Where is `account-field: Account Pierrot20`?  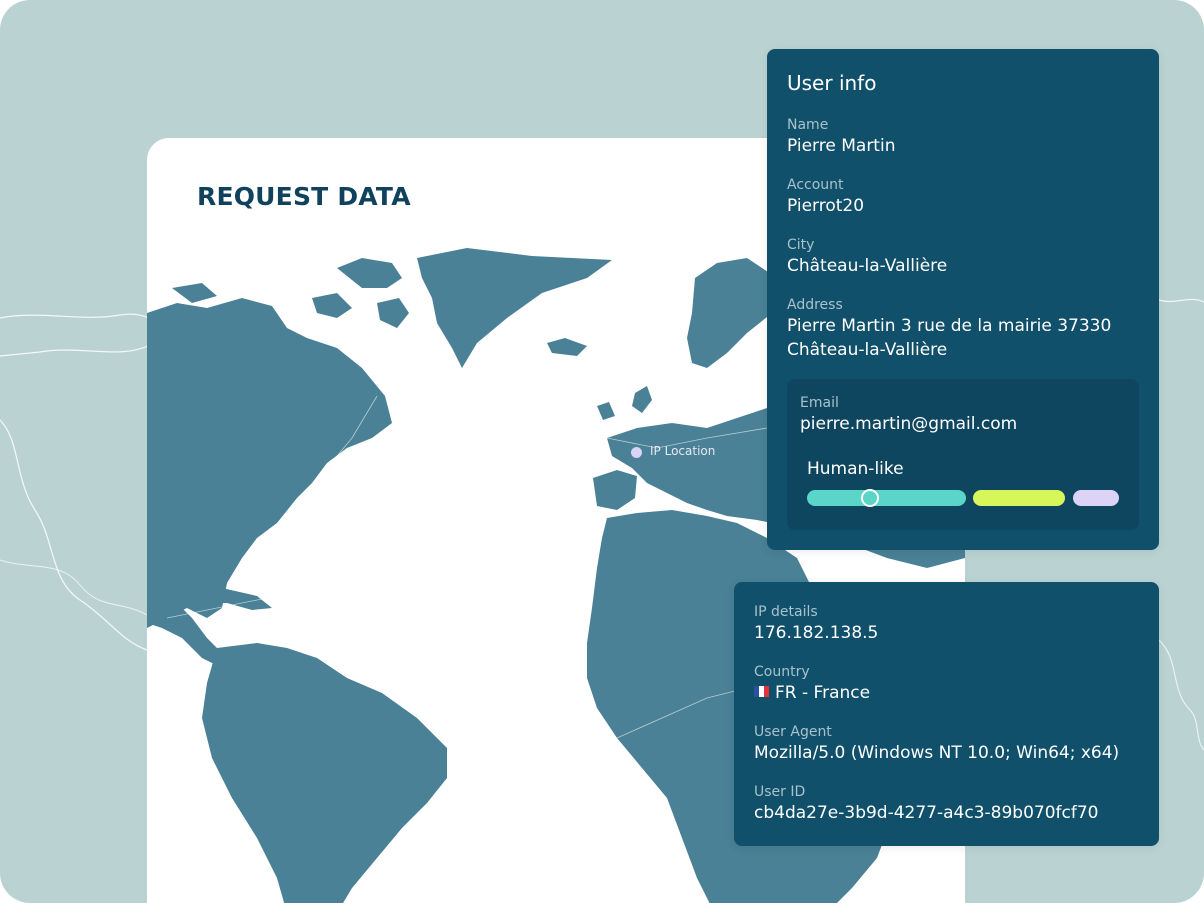
account-field: Account Pierrot20 is located at coordinates (825, 197).